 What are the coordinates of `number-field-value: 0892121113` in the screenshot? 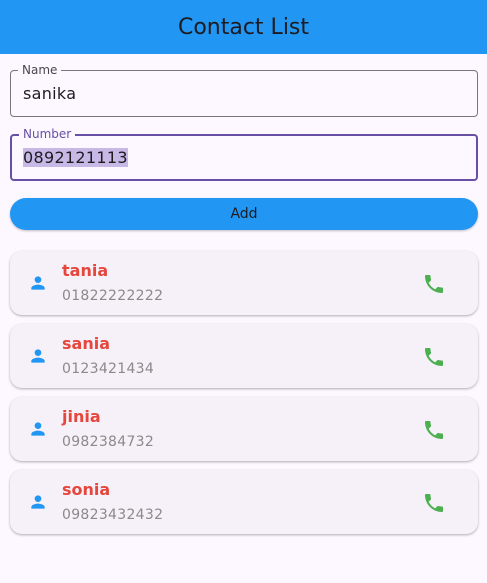 It's located at (75, 157).